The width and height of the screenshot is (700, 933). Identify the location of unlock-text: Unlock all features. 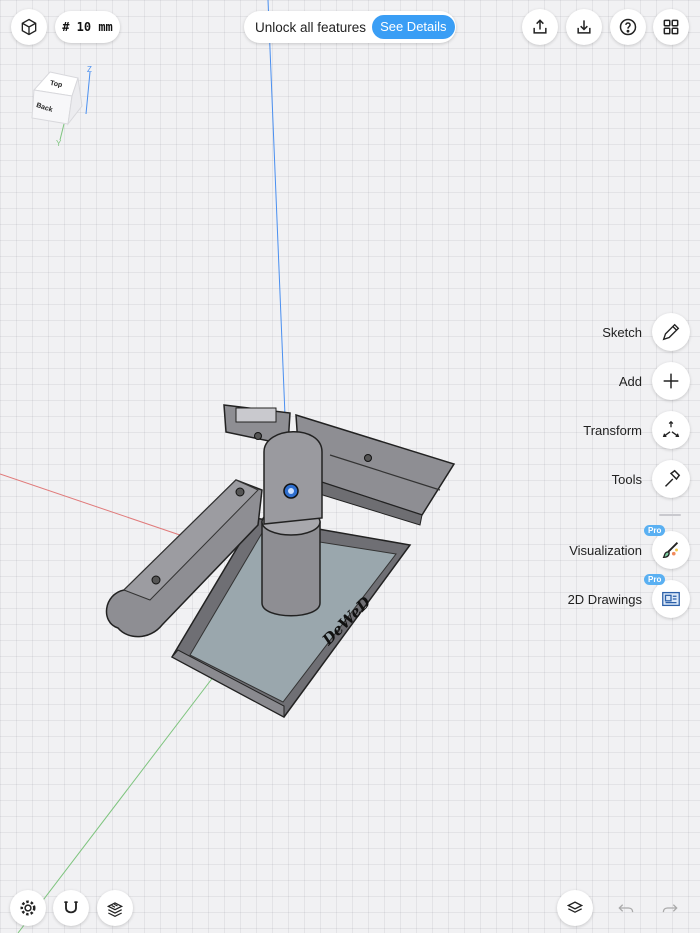
(311, 27).